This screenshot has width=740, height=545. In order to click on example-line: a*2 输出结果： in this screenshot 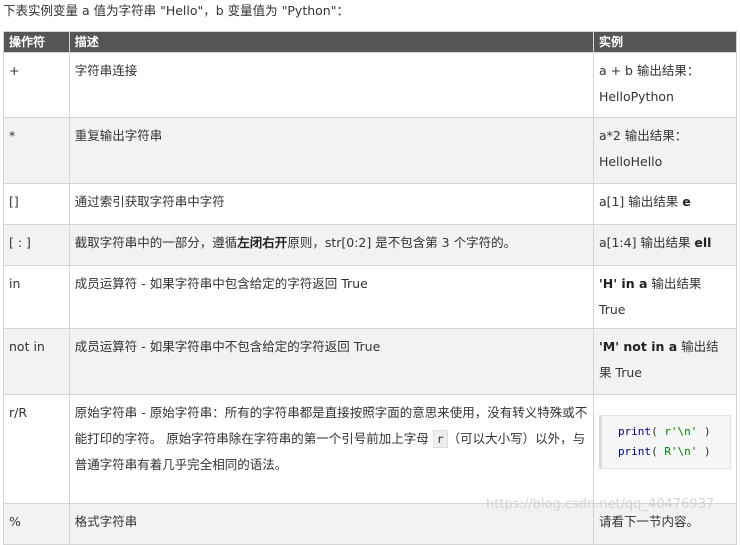, I will do `click(643, 135)`.